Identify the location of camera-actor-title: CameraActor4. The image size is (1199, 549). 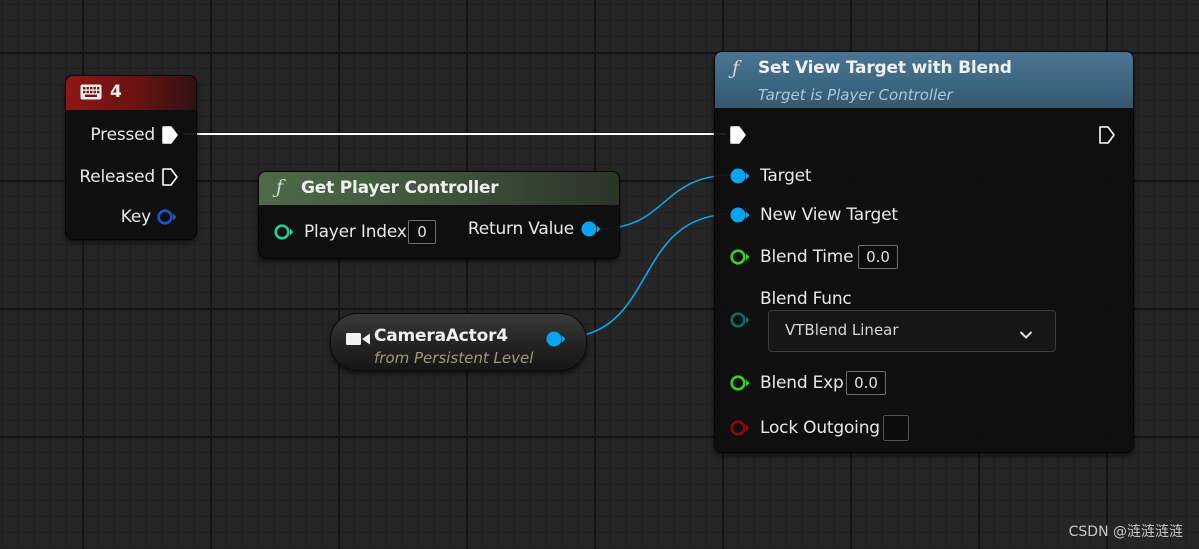
(441, 336).